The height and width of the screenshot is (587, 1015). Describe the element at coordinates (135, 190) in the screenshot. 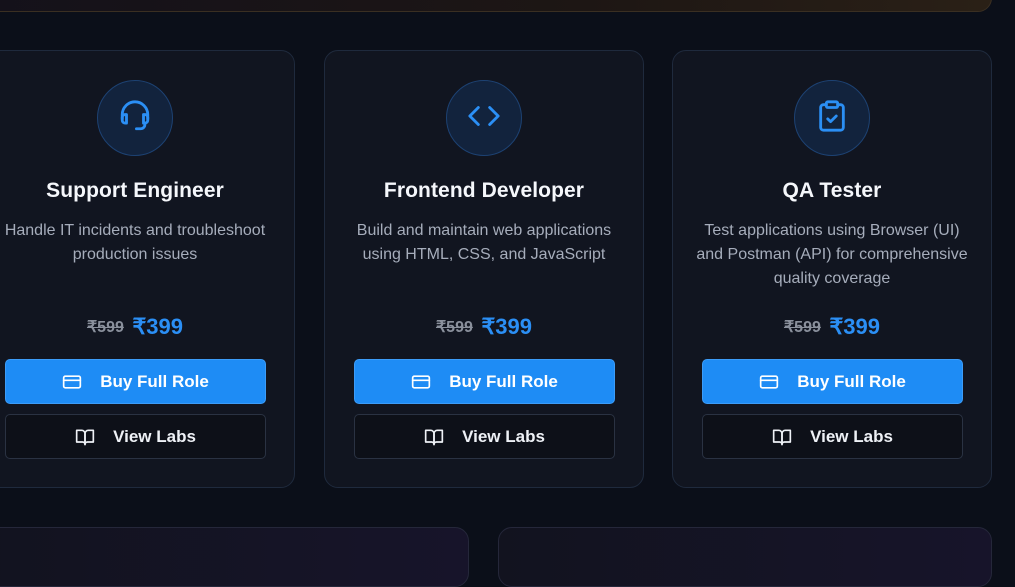

I see `card-title: Support Engineer` at that location.